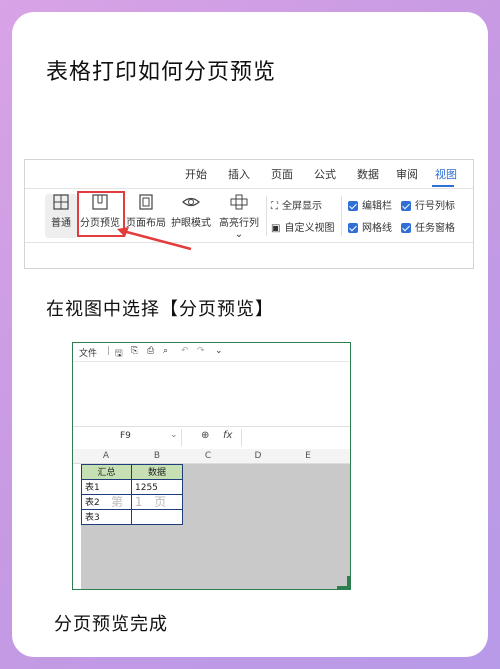 This screenshot has height=669, width=500. What do you see at coordinates (106, 517) in the screenshot?
I see `table-cell: 表3` at bounding box center [106, 517].